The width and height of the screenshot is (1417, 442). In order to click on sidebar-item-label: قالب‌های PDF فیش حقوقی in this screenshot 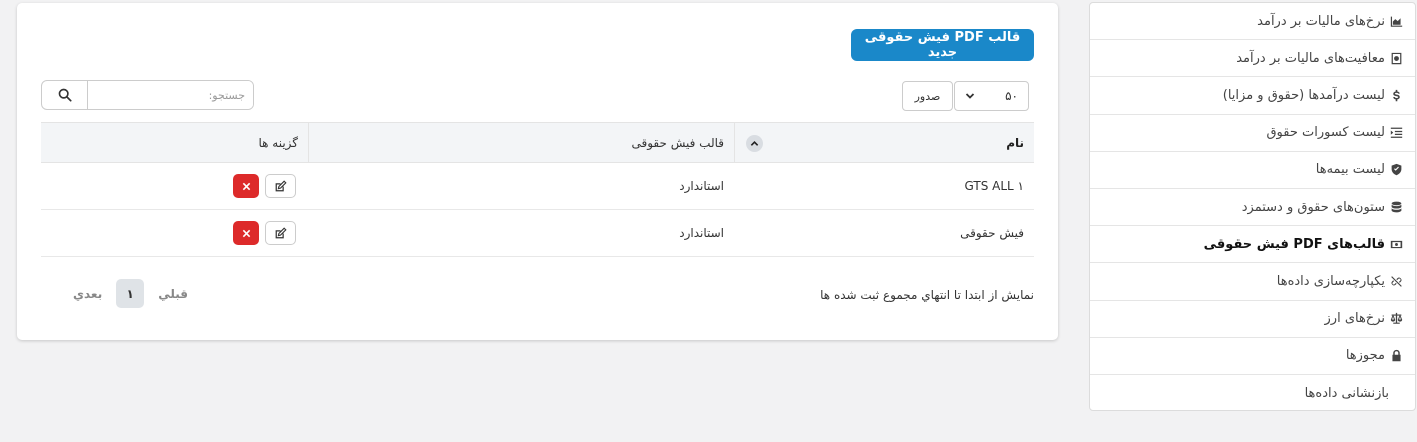, I will do `click(1294, 244)`.